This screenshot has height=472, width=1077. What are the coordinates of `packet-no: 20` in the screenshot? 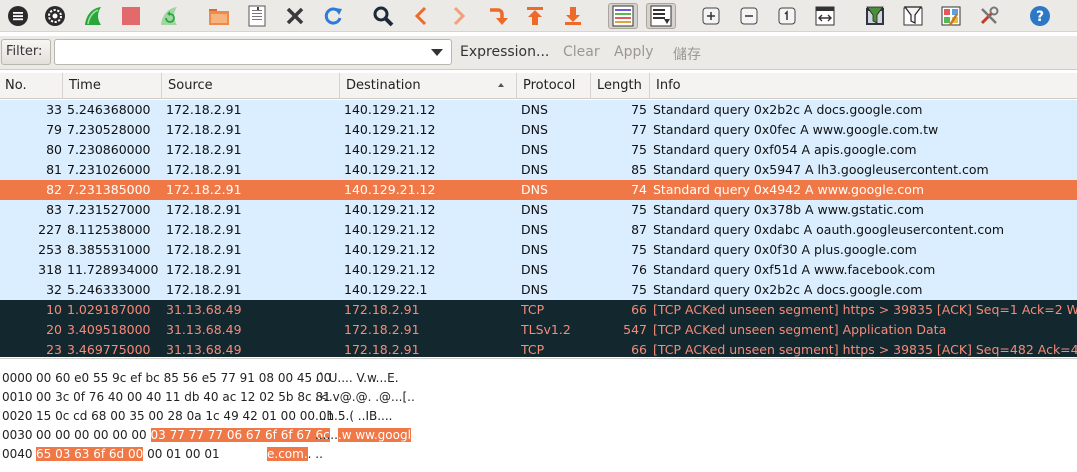 It's located at (54, 329).